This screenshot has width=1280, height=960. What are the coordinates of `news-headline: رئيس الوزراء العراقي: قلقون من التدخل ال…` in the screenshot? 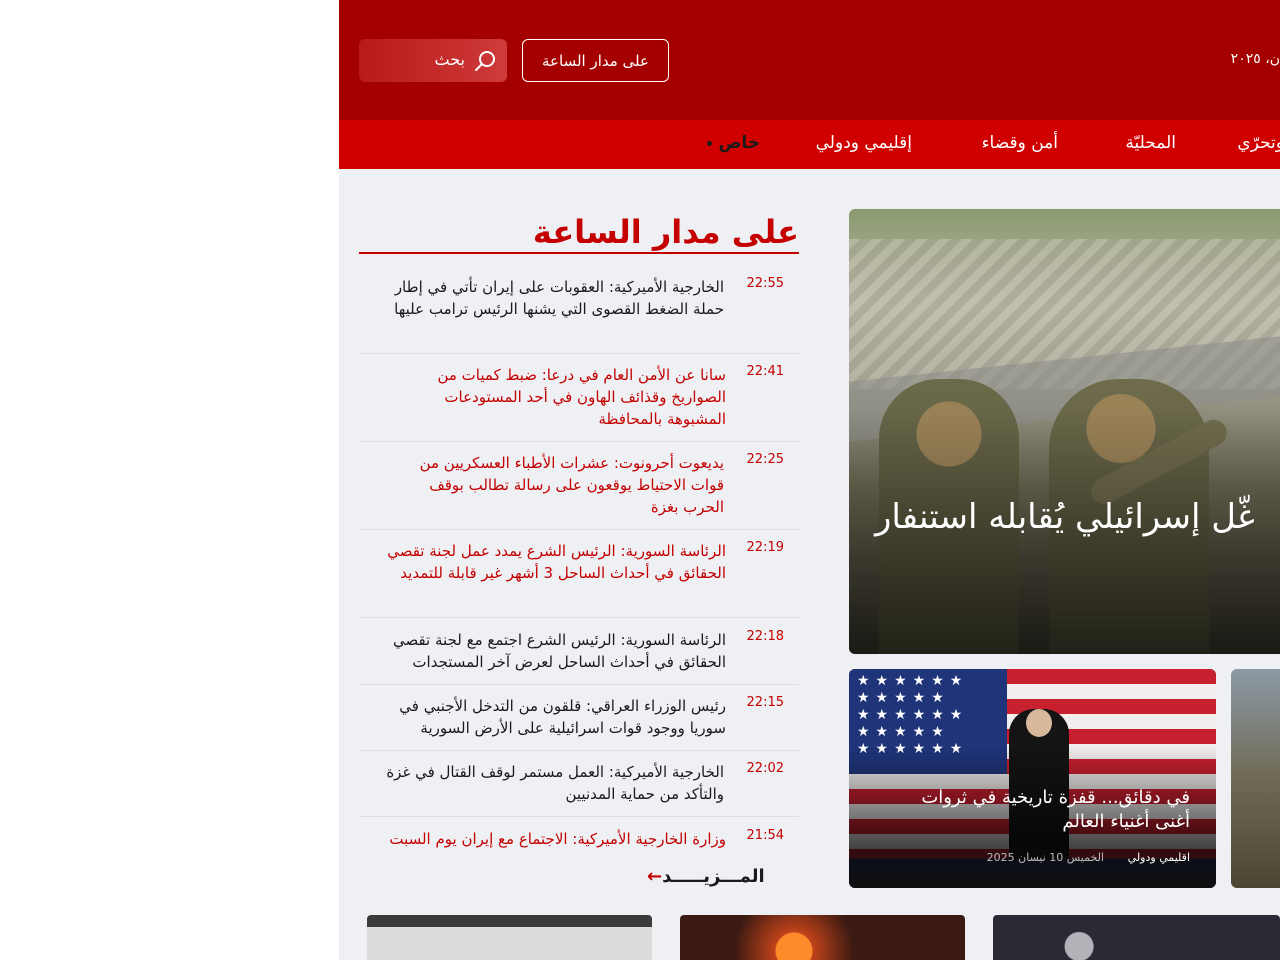 It's located at (556, 717).